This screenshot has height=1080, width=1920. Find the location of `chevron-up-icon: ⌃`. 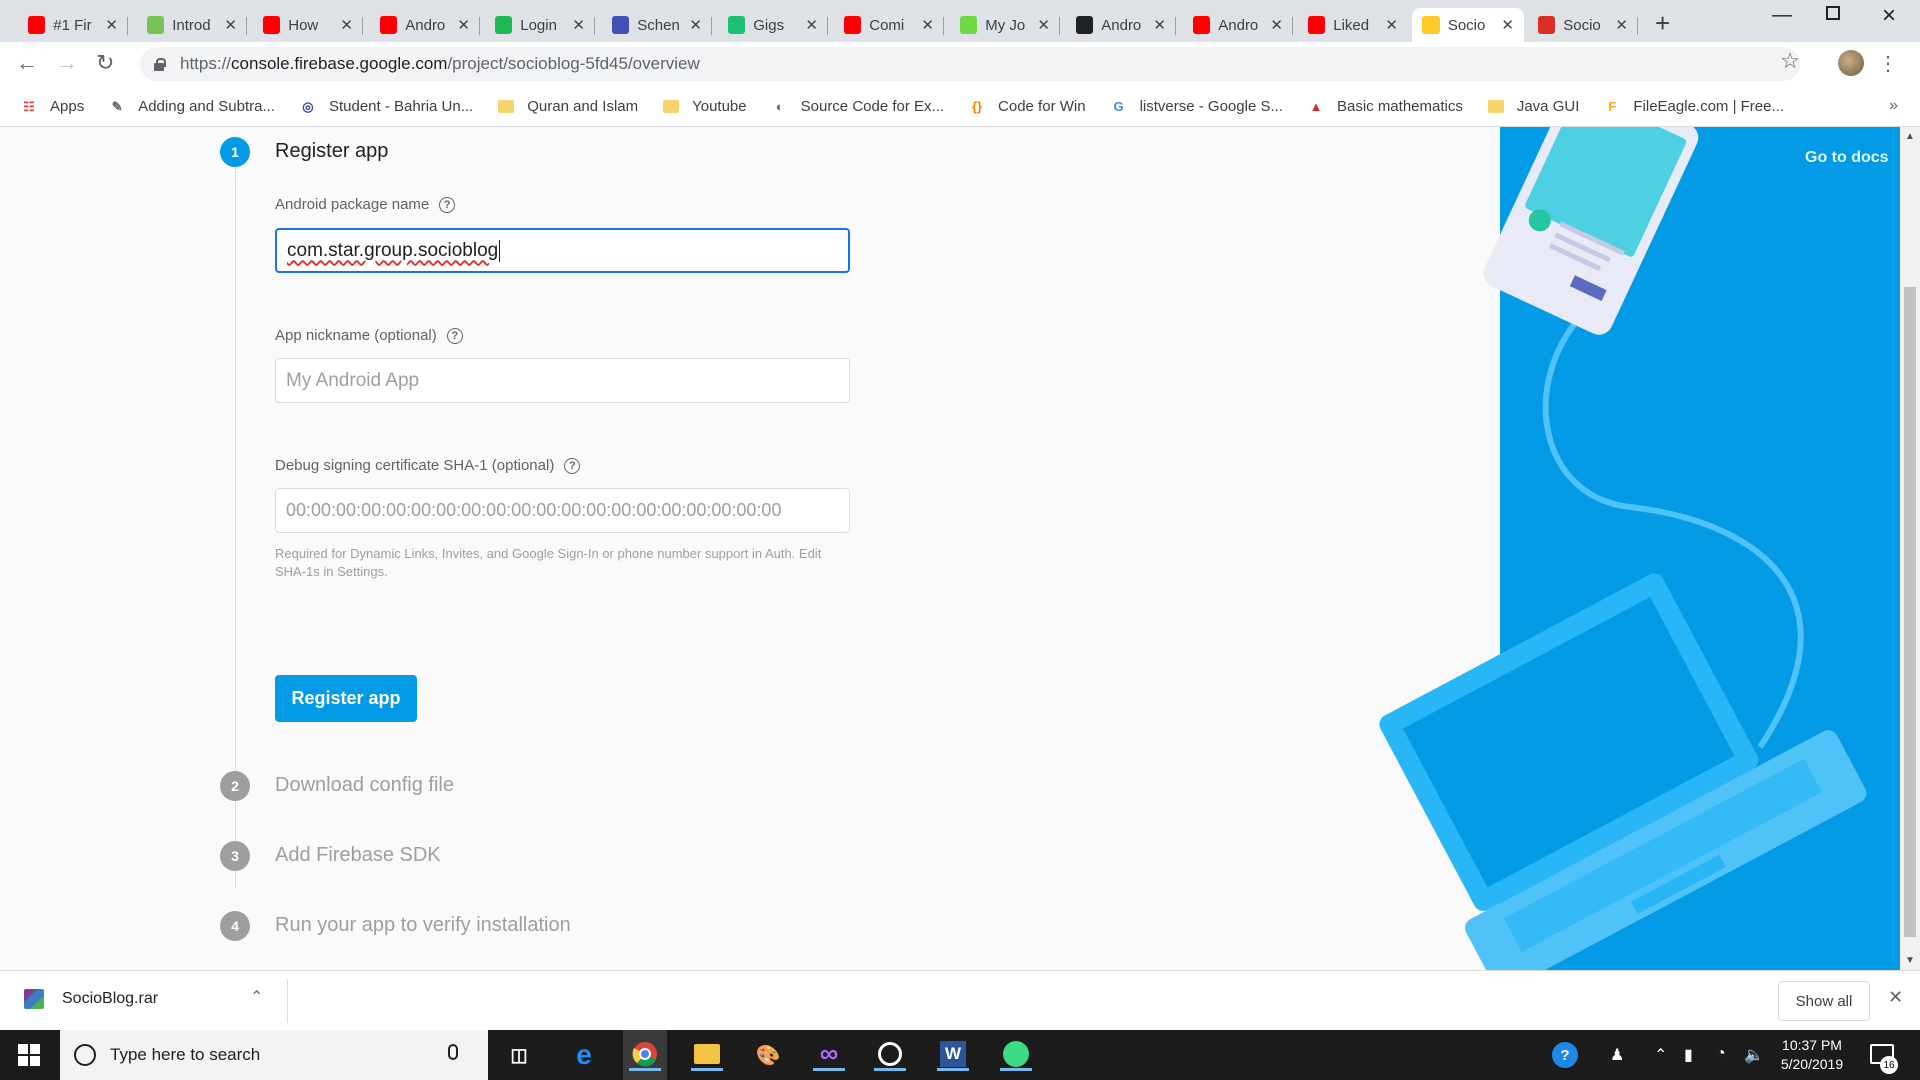

chevron-up-icon: ⌃ is located at coordinates (256, 997).